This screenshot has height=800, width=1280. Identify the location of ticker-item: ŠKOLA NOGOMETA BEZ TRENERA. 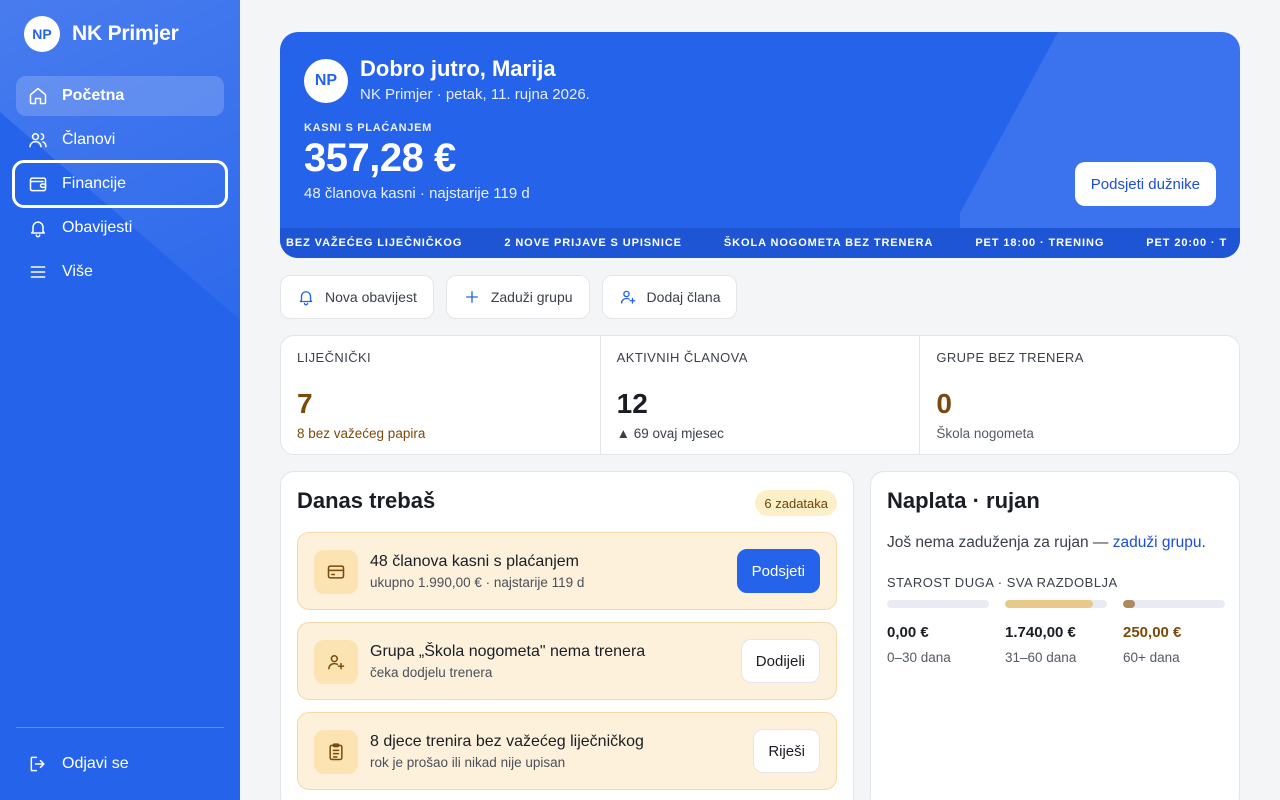
(828, 243).